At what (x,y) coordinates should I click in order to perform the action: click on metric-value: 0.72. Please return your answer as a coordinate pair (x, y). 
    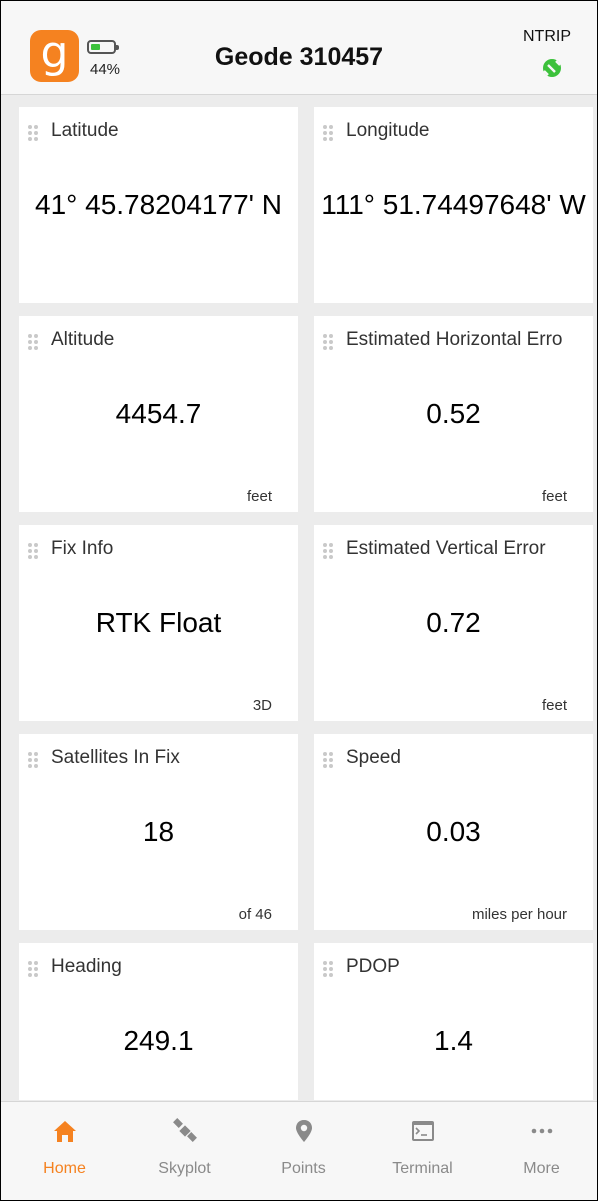
    Looking at the image, I should click on (453, 622).